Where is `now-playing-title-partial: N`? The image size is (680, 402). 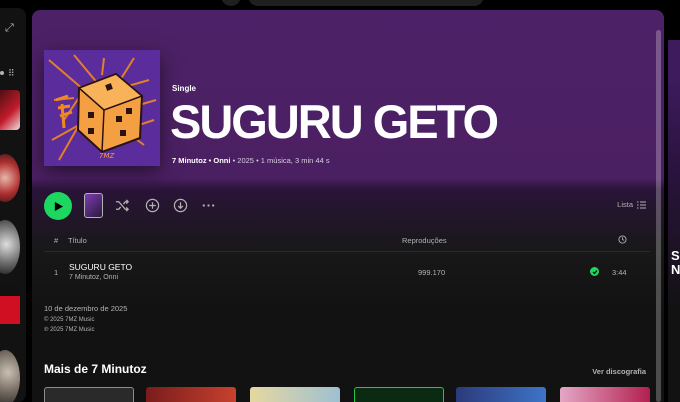
now-playing-title-partial: N is located at coordinates (675, 269).